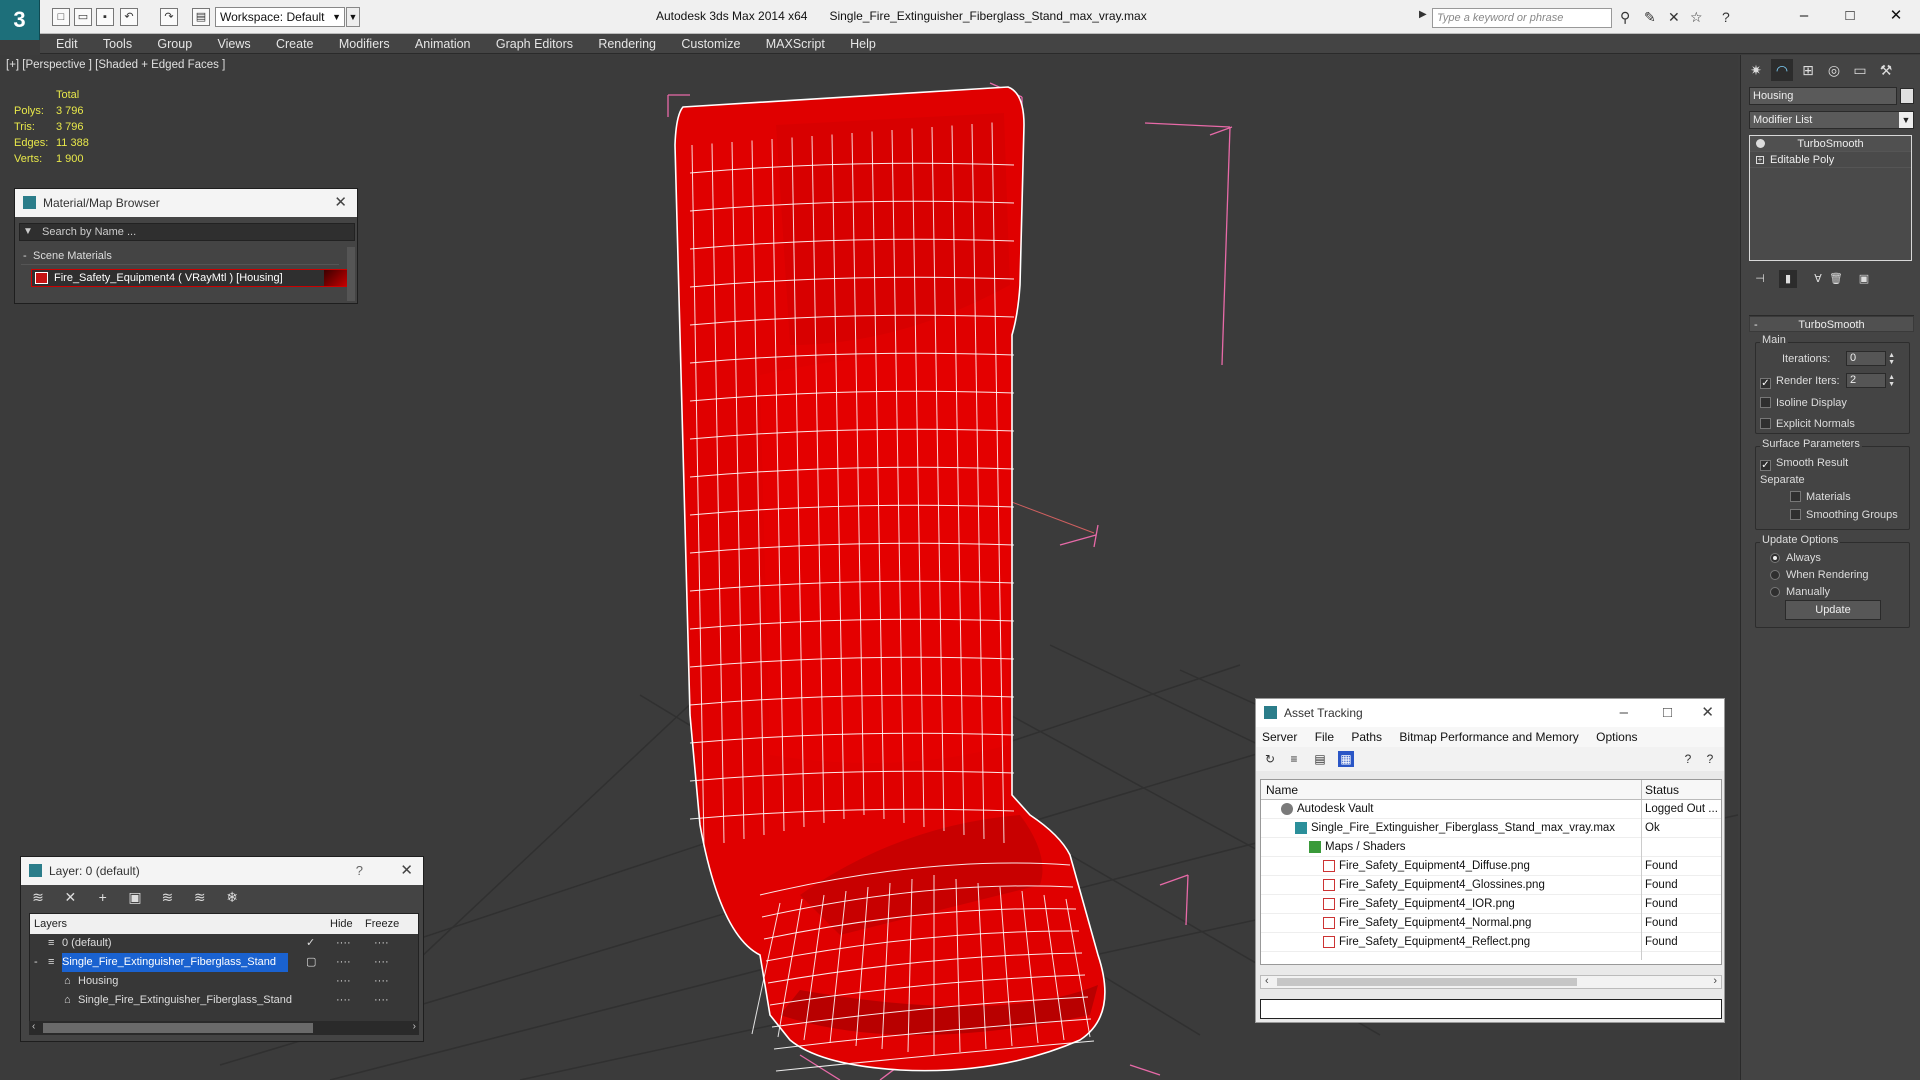  What do you see at coordinates (311, 962) in the screenshot?
I see `set-current-icon: ▢` at bounding box center [311, 962].